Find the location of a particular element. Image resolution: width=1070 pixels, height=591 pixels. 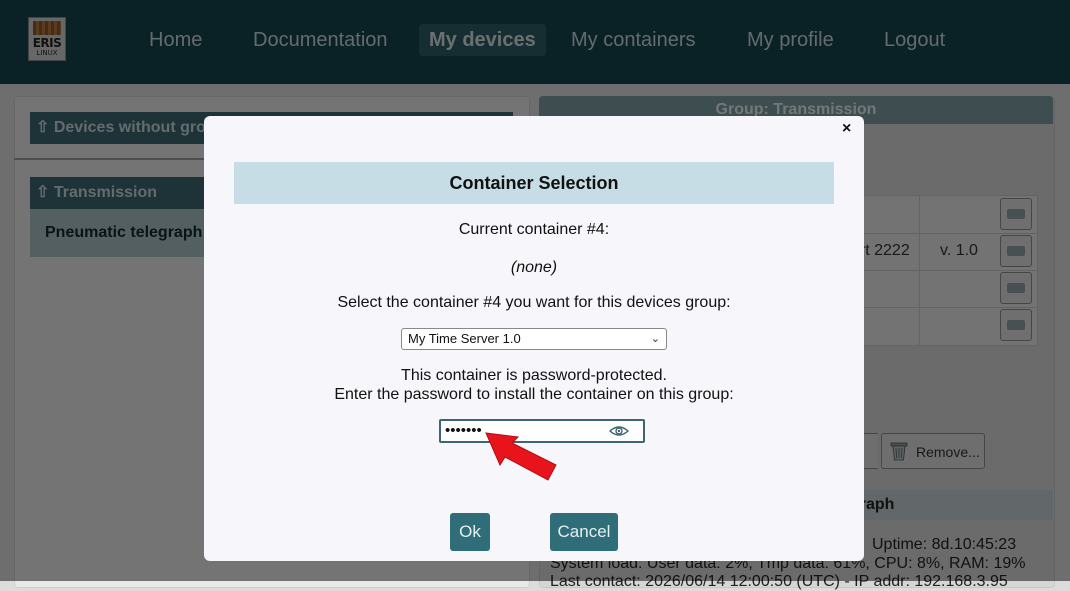

password-protected-text: This container is password-protected. is located at coordinates (534, 375).